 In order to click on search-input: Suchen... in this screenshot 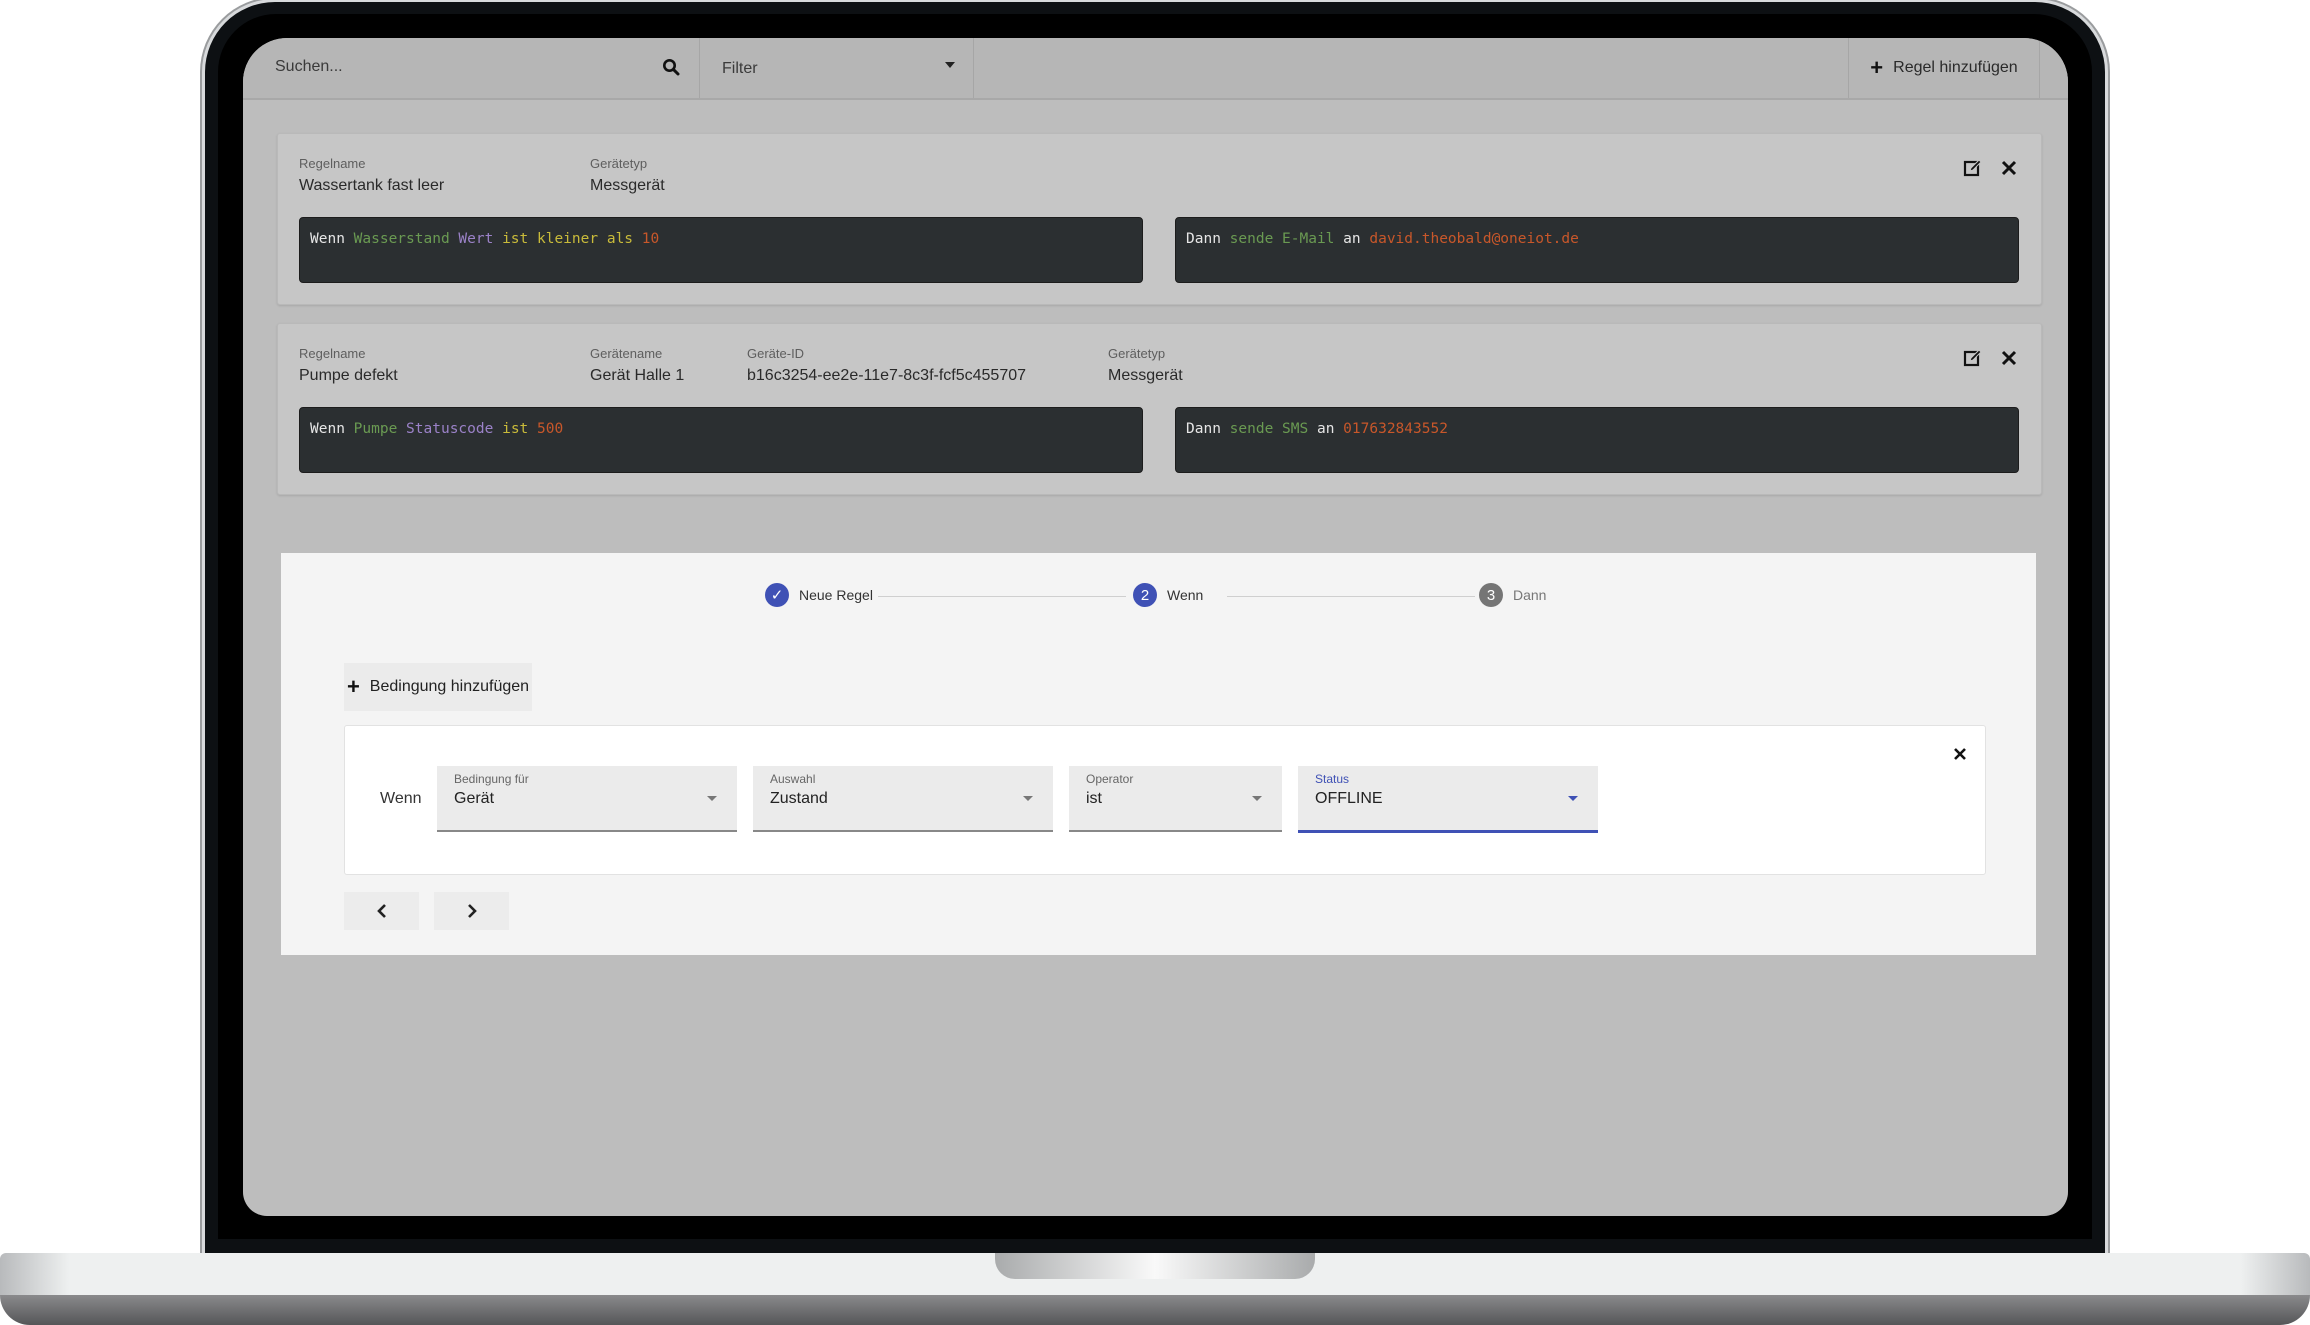, I will do `click(471, 68)`.